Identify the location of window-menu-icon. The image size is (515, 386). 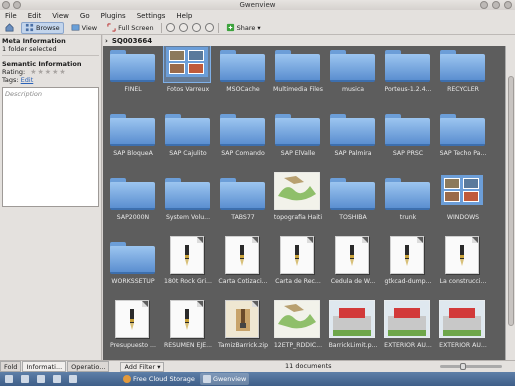
(6, 5).